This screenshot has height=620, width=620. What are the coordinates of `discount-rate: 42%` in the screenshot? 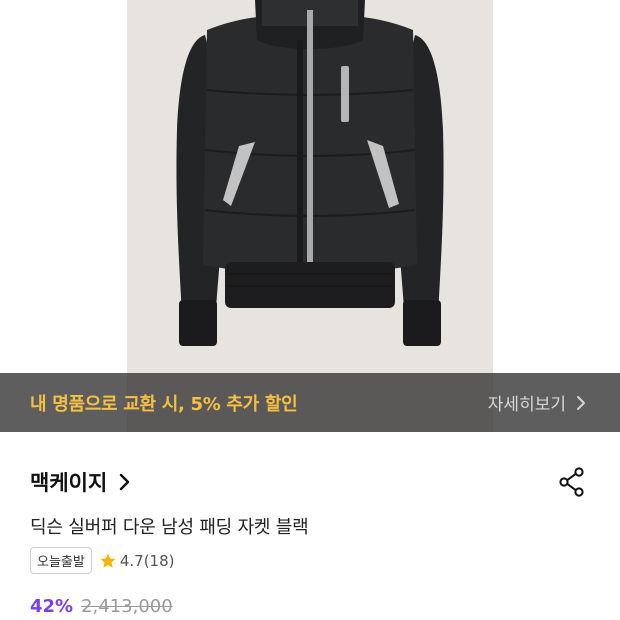 It's located at (52, 606).